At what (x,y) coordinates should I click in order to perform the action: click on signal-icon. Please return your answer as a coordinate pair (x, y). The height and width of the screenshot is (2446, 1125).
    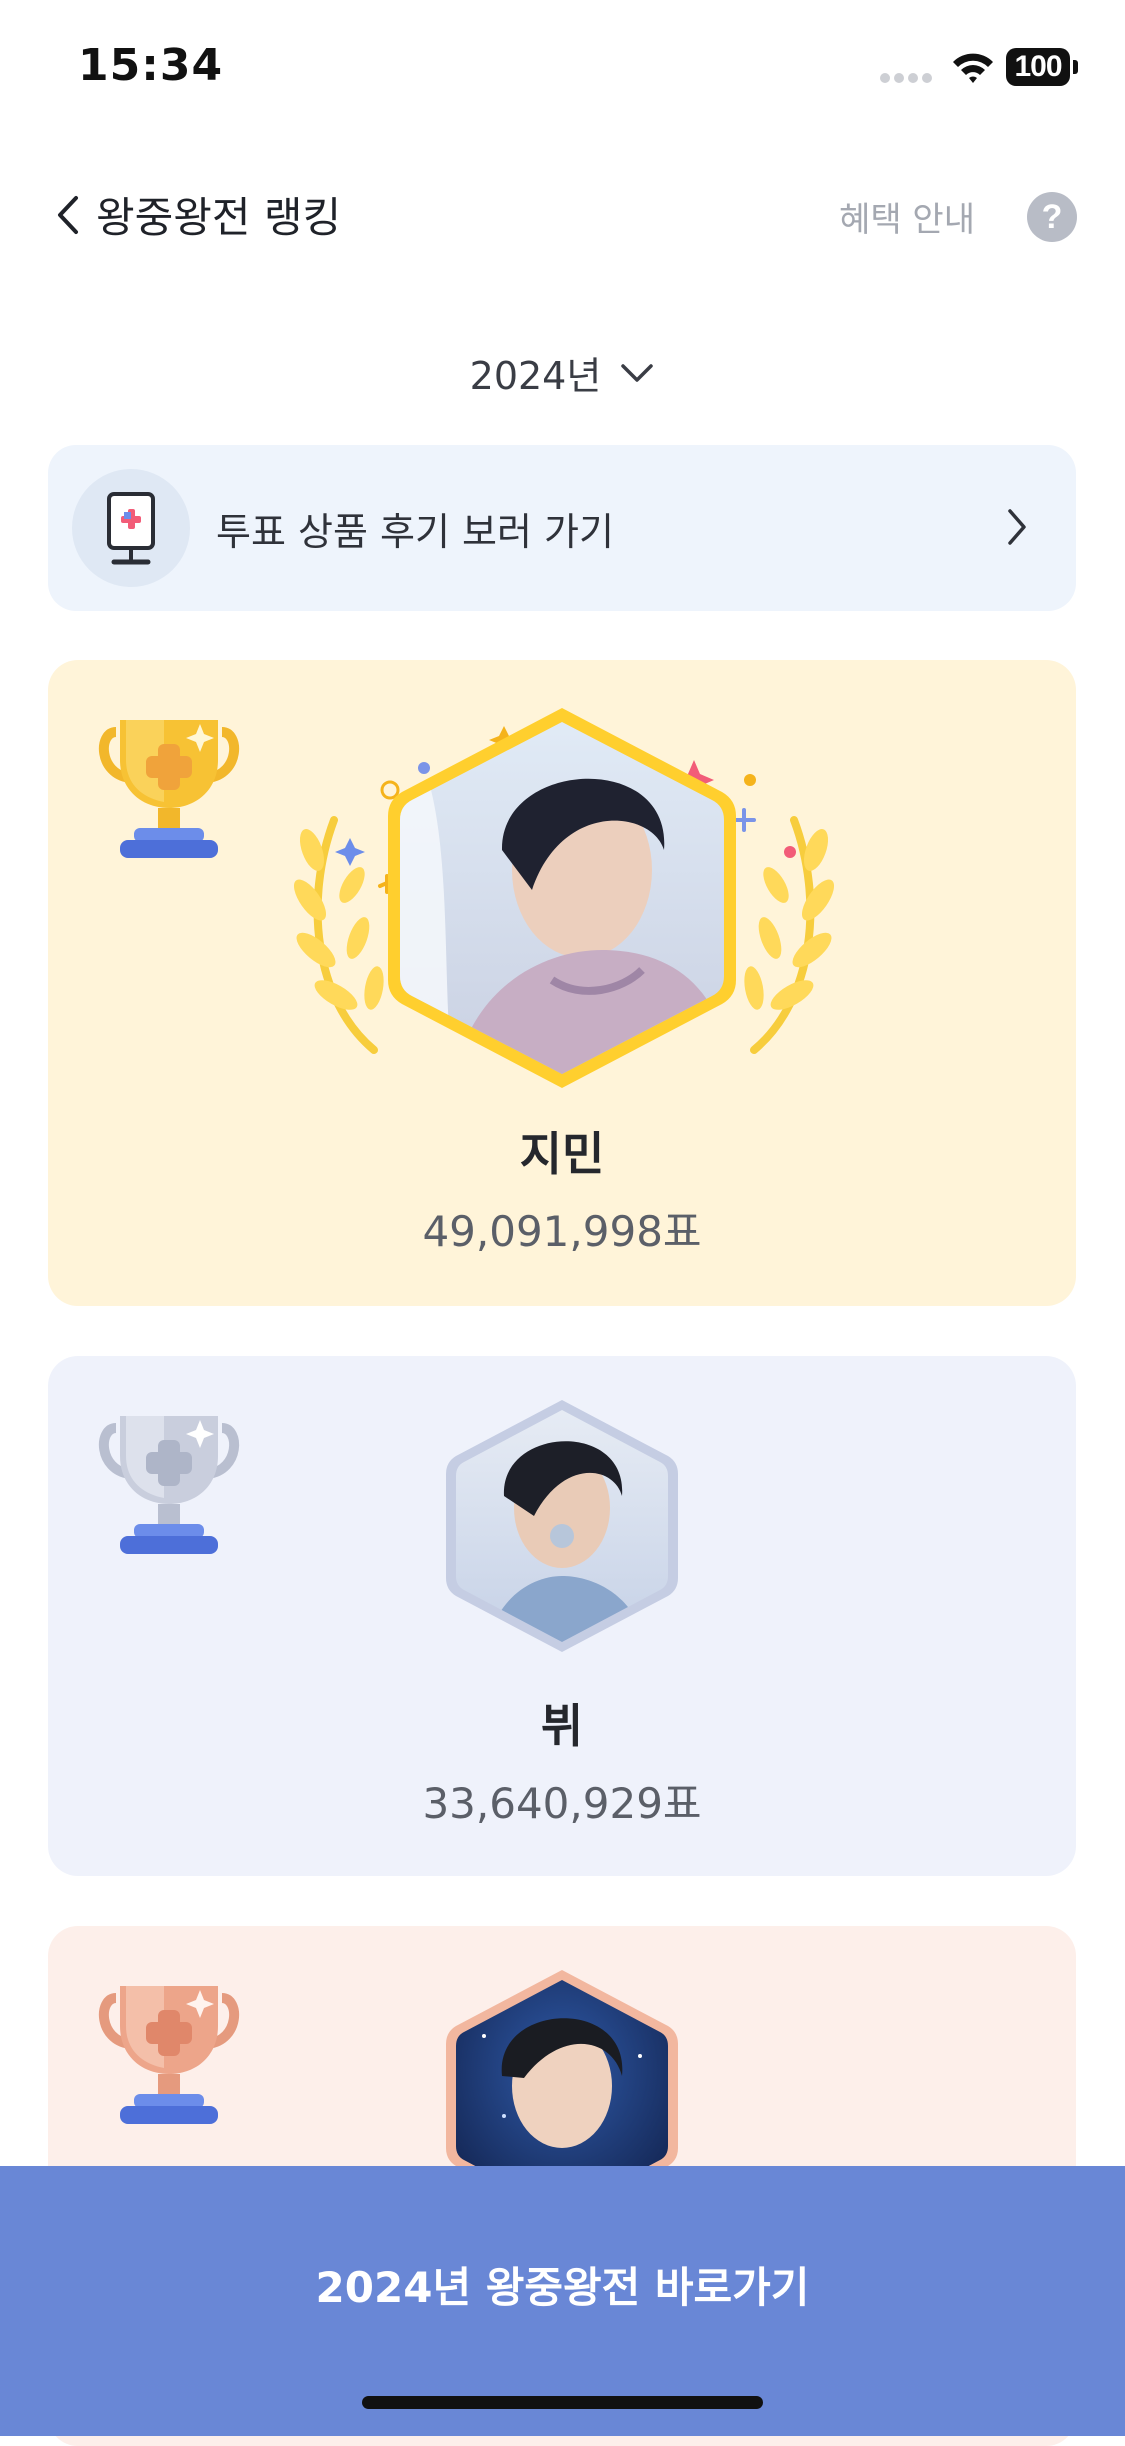
    Looking at the image, I should click on (906, 79).